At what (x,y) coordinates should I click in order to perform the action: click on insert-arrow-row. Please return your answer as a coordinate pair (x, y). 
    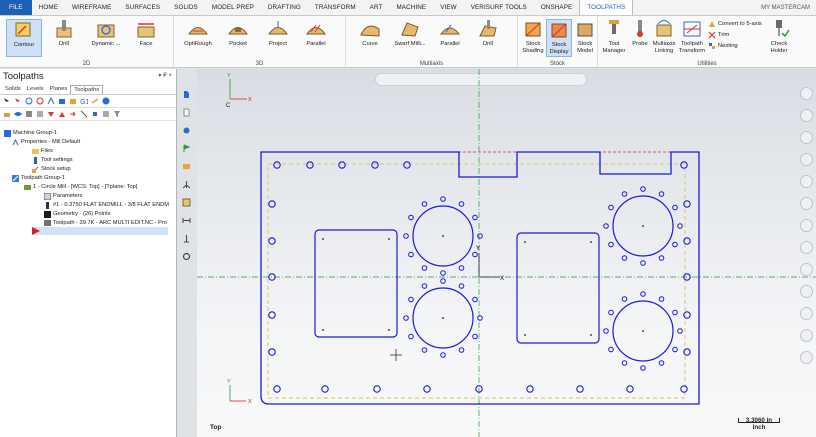
    Looking at the image, I should click on (100, 231).